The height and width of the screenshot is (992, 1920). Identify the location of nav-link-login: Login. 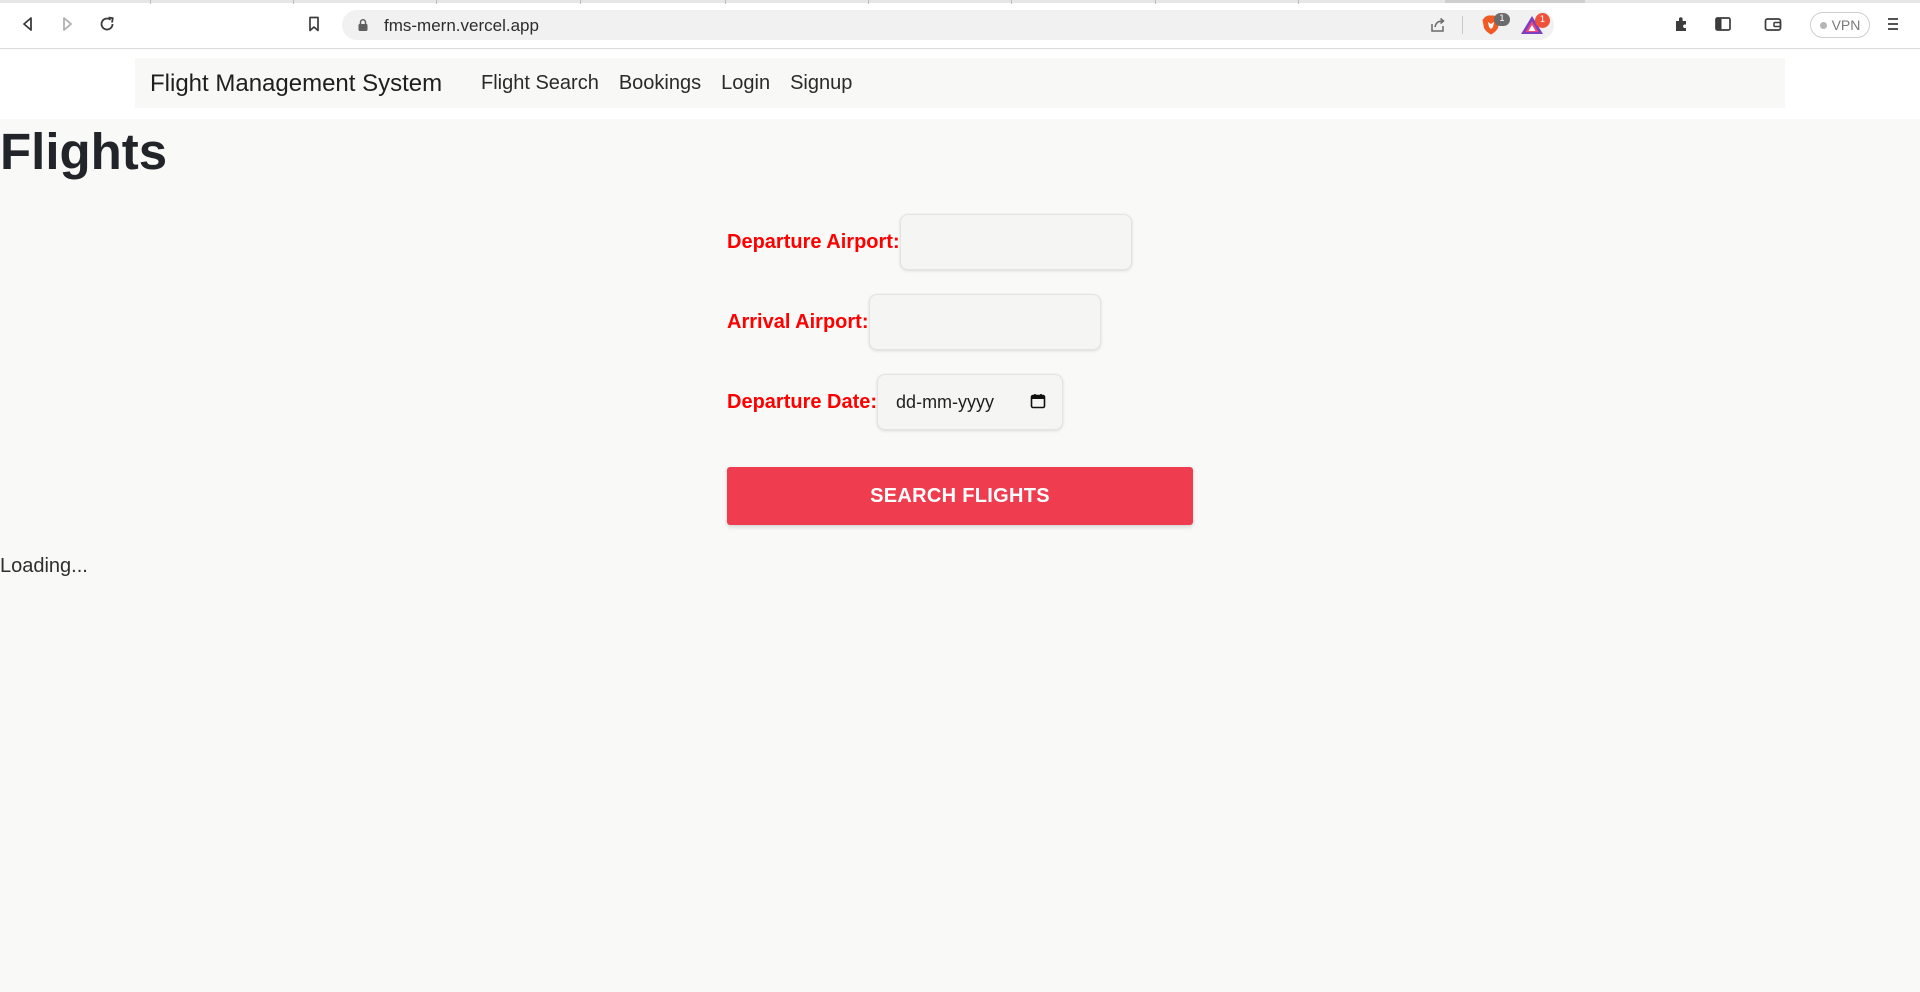
(745, 83).